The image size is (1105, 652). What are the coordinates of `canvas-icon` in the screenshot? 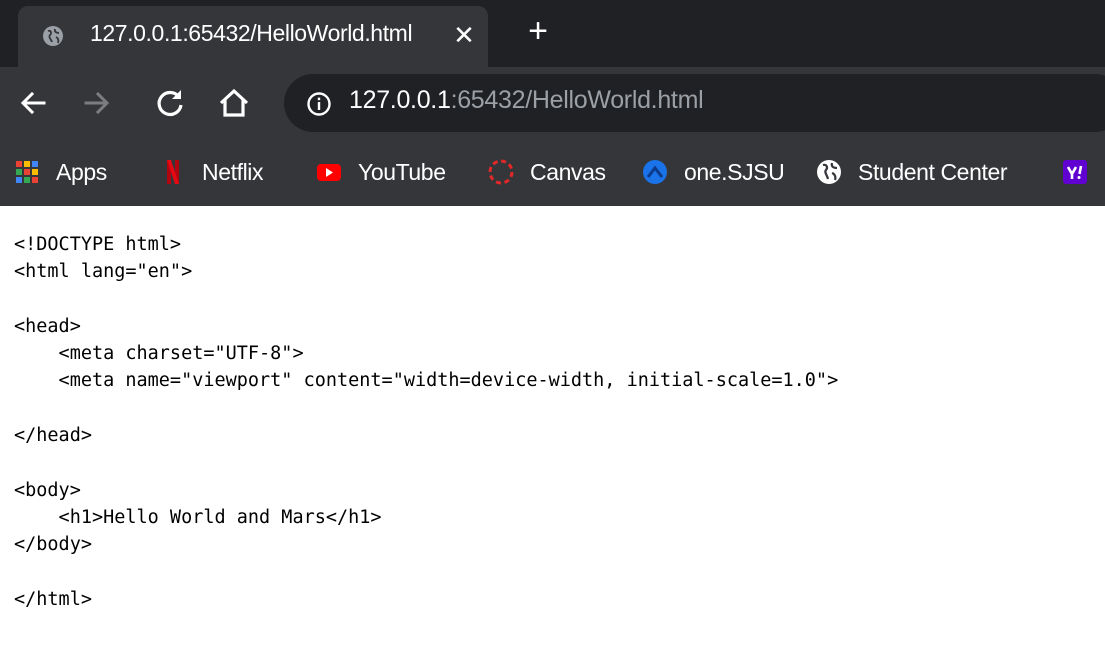 It's located at (501, 172).